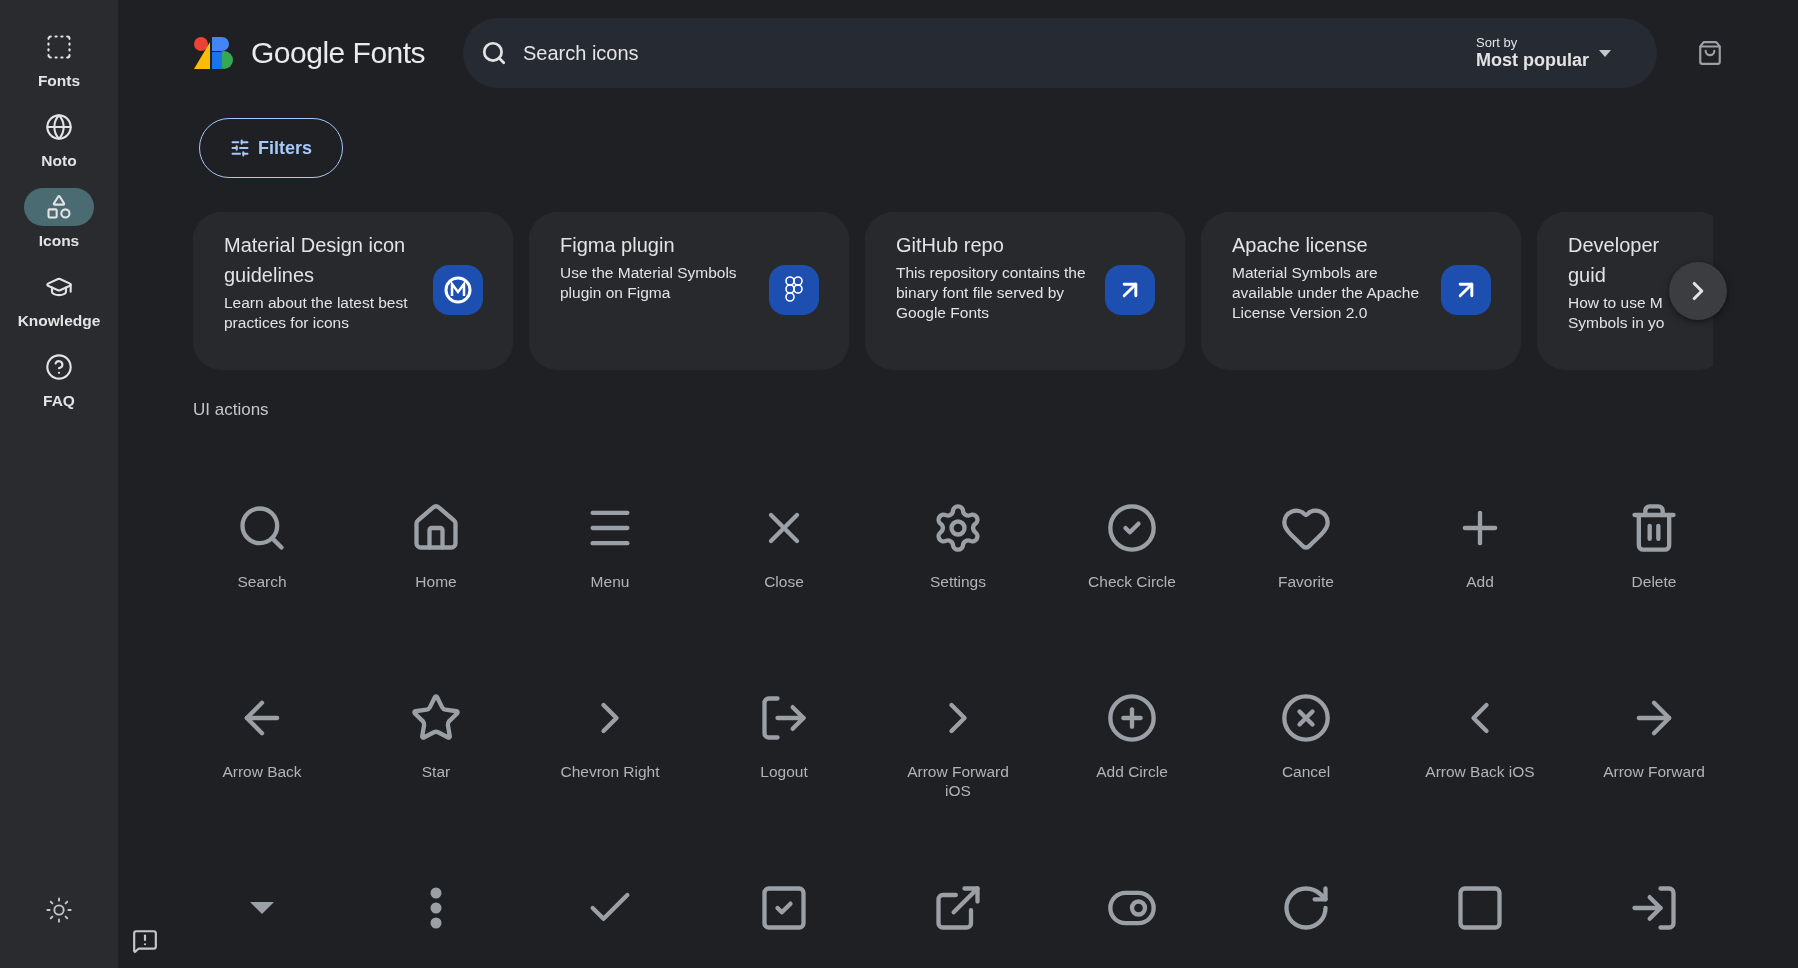 Image resolution: width=1798 pixels, height=968 pixels. I want to click on feedback-icon, so click(145, 941).